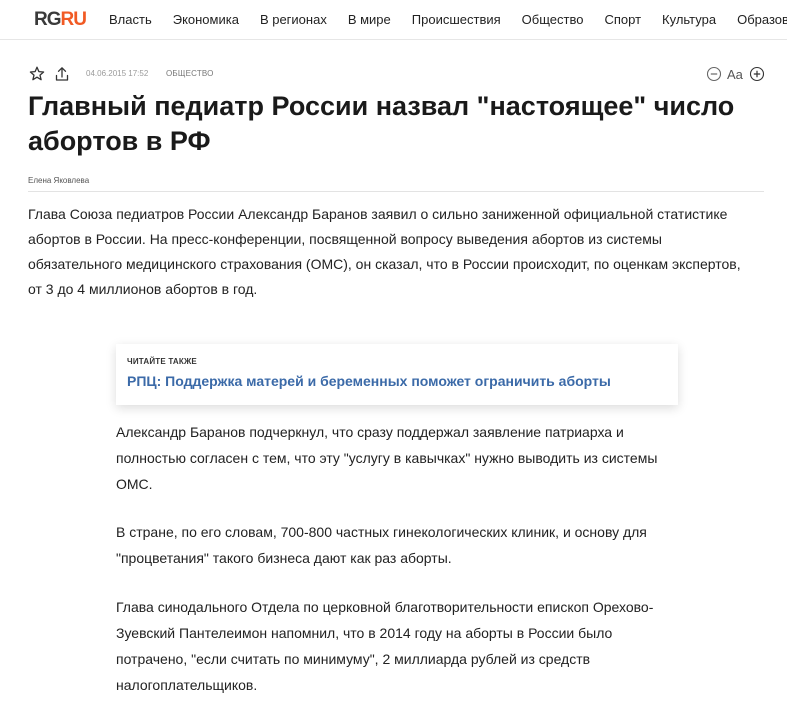  Describe the element at coordinates (714, 76) in the screenshot. I see `font-decrease-icon` at that location.